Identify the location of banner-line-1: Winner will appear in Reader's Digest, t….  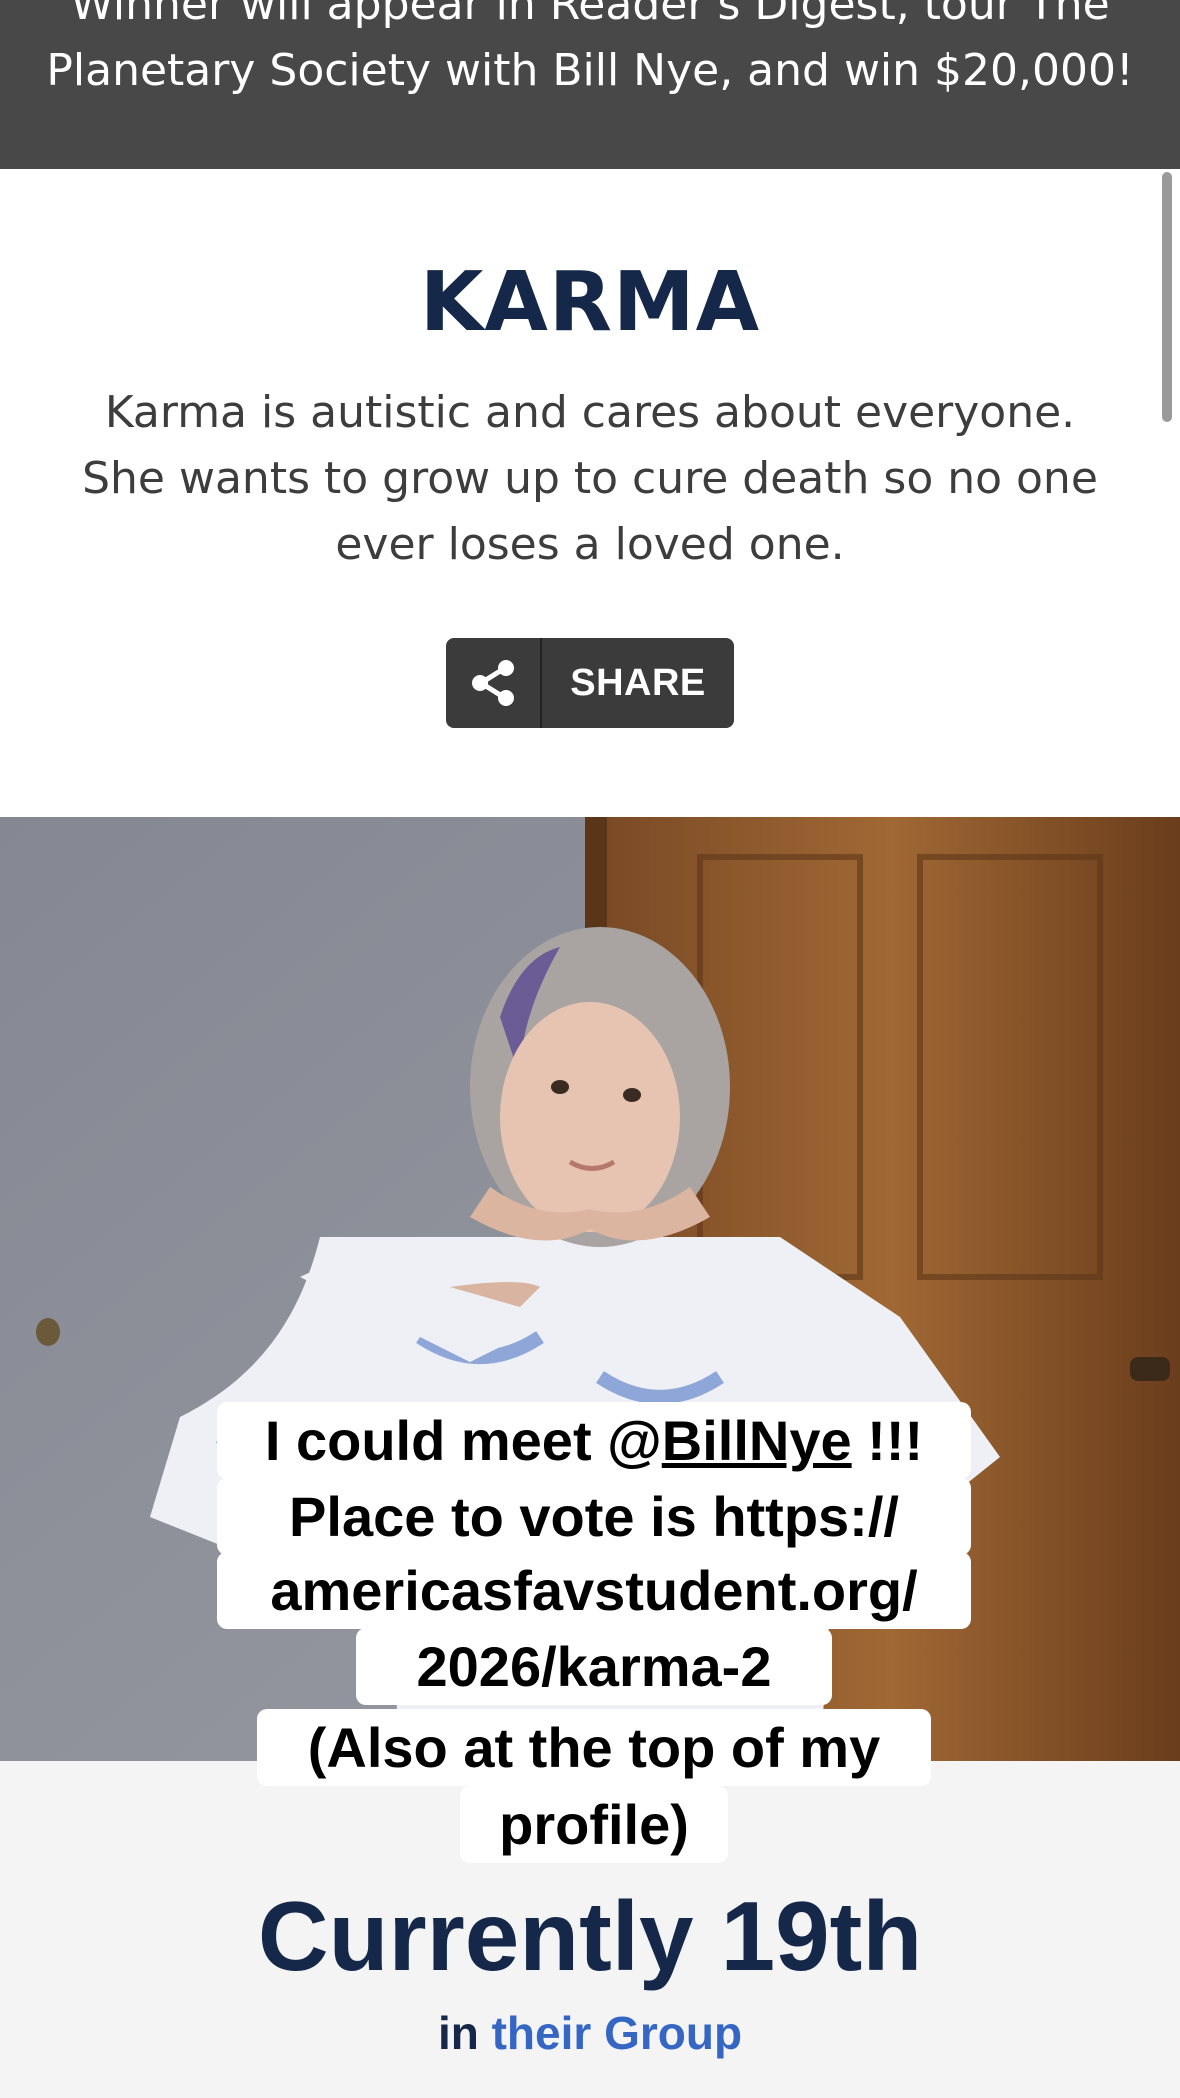
(590, 15).